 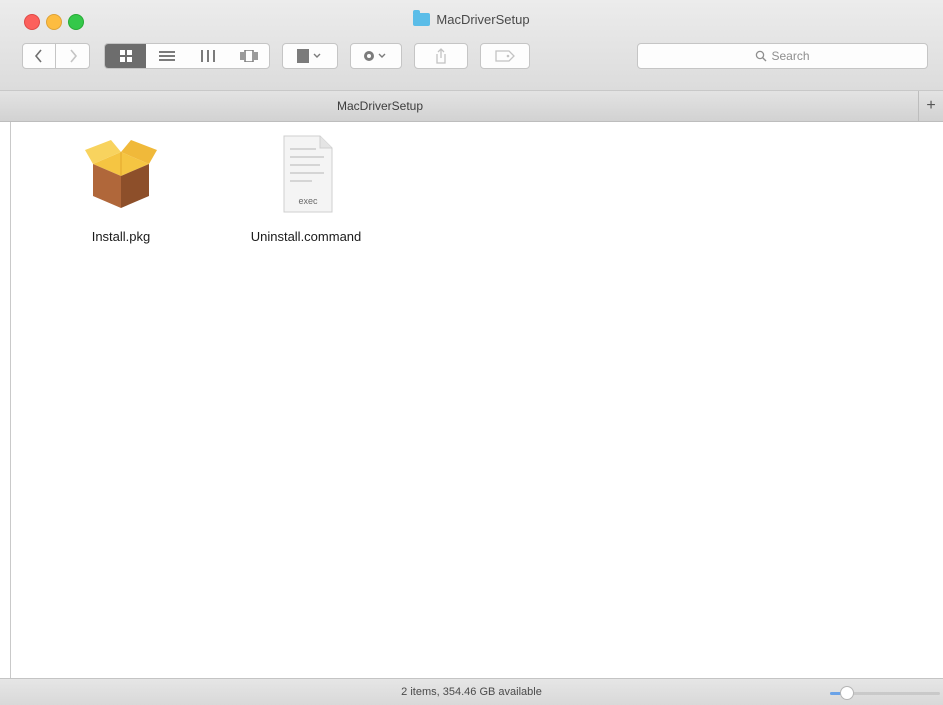 What do you see at coordinates (761, 56) in the screenshot?
I see `search-icon` at bounding box center [761, 56].